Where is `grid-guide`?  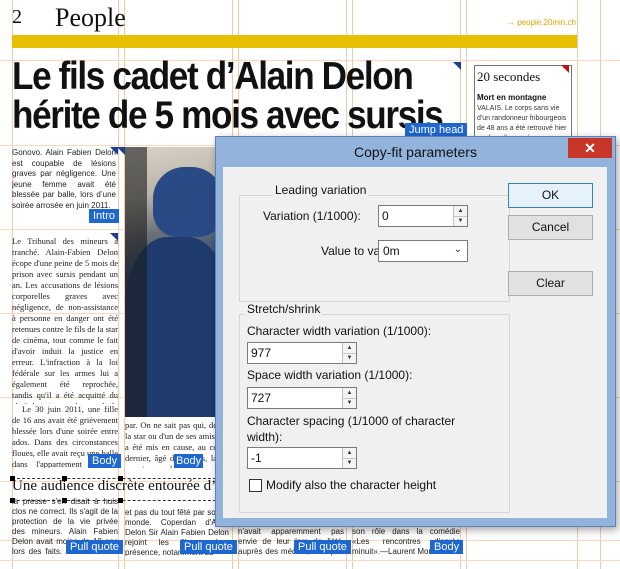 grid-guide is located at coordinates (310, 560).